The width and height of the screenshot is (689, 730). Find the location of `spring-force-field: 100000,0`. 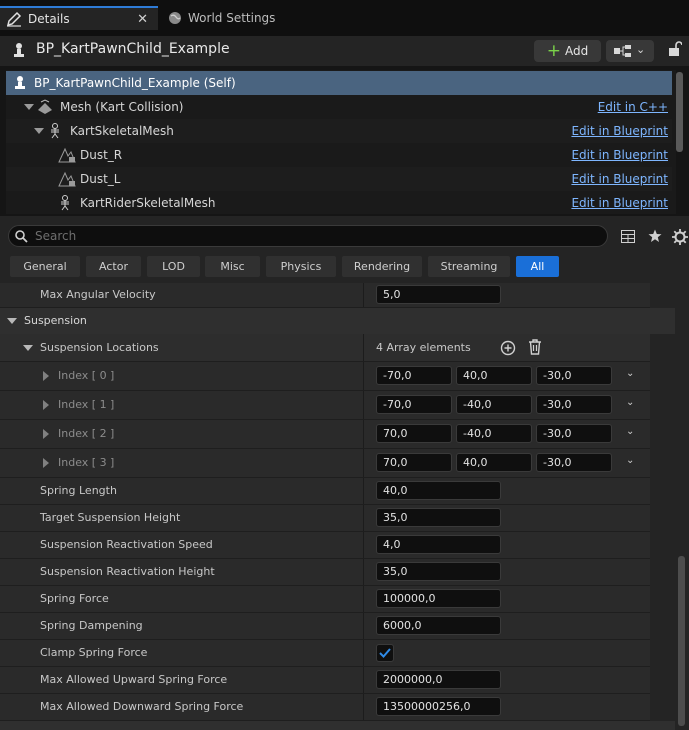

spring-force-field: 100000,0 is located at coordinates (438, 598).